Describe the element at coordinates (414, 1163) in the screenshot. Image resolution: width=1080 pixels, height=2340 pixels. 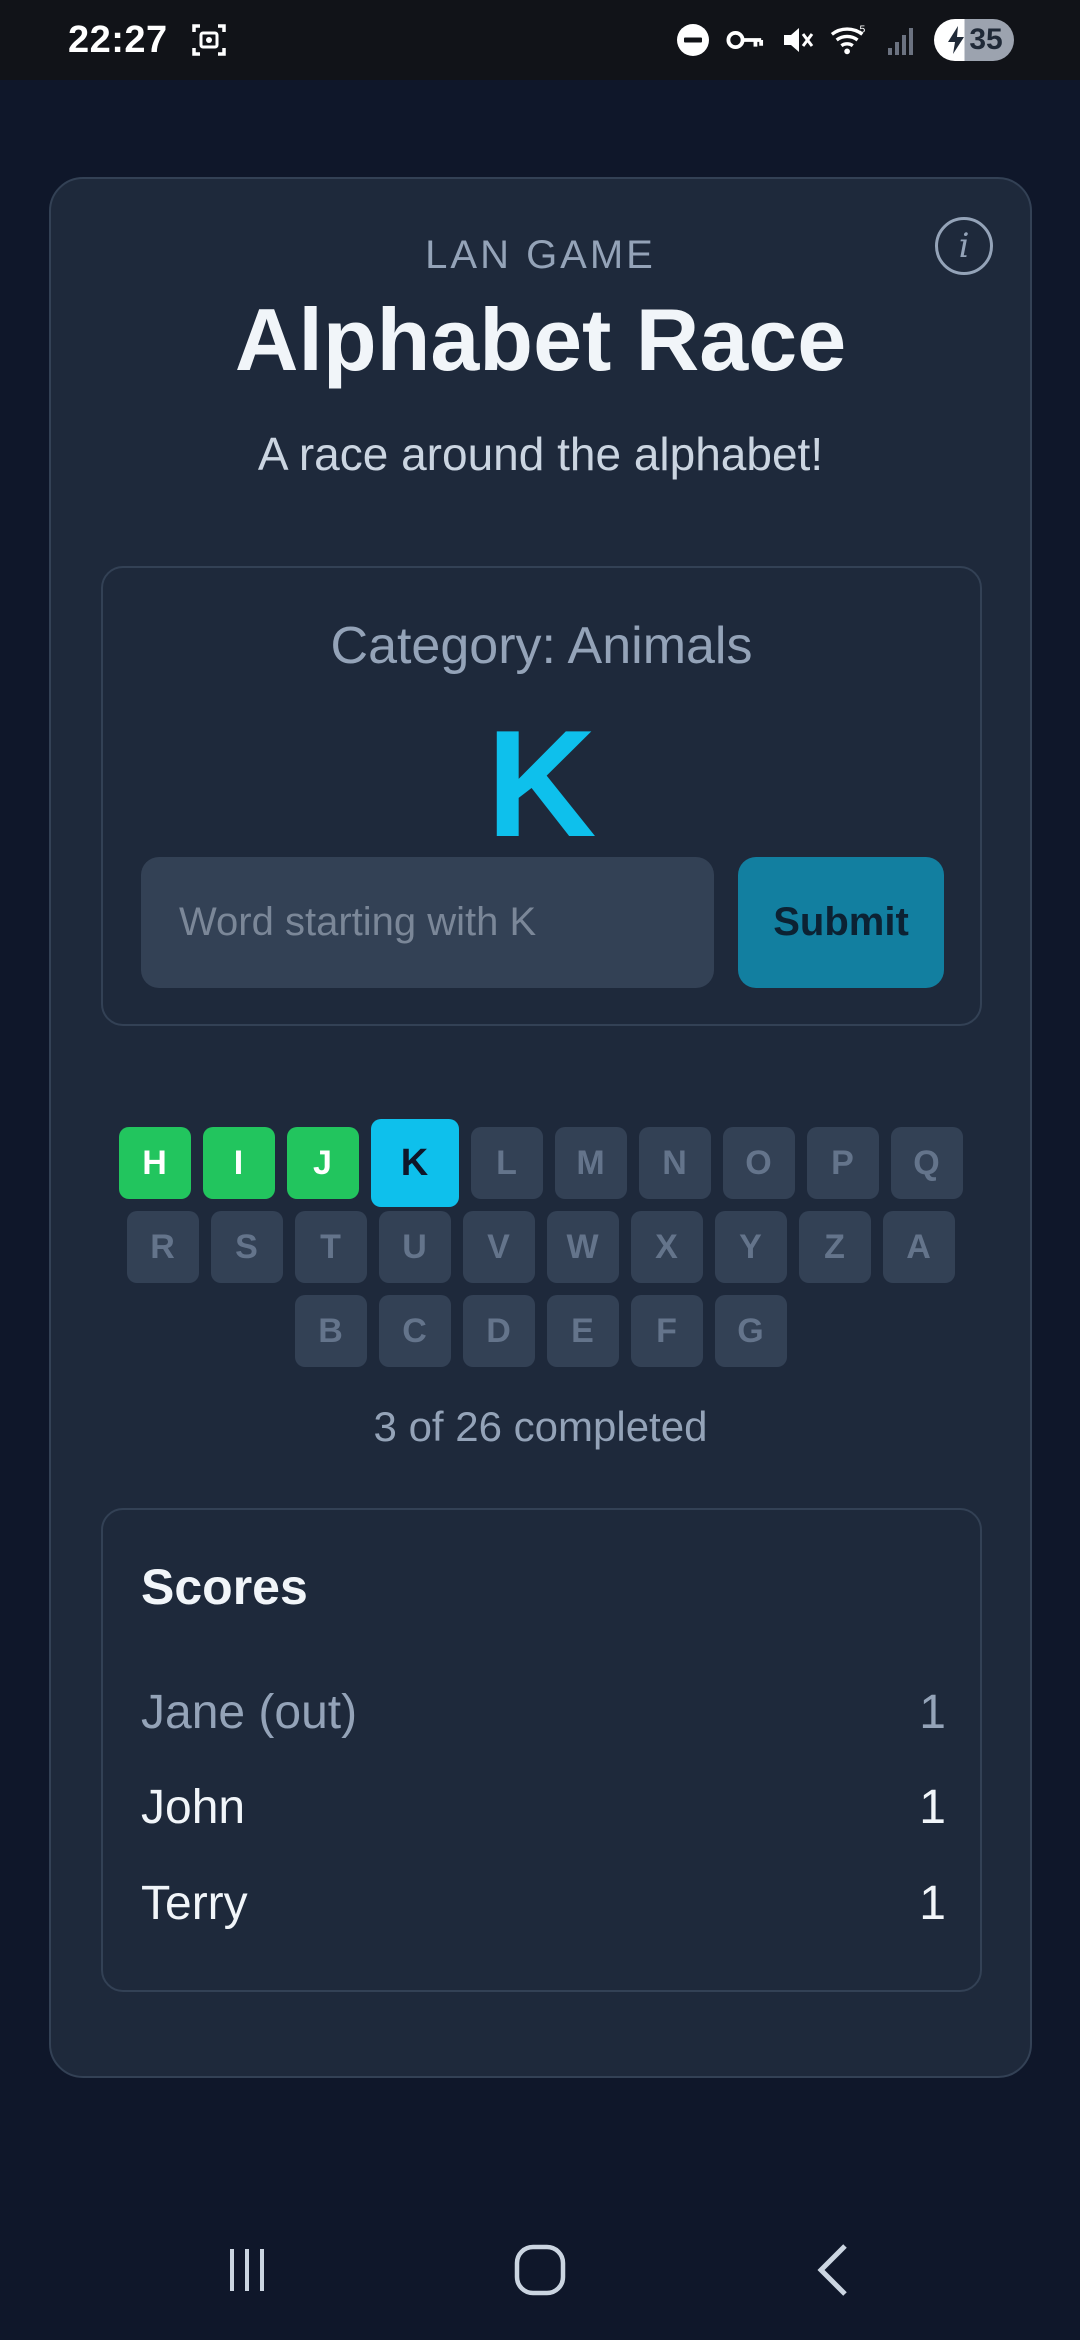
I see `letter-tile-k: K` at that location.